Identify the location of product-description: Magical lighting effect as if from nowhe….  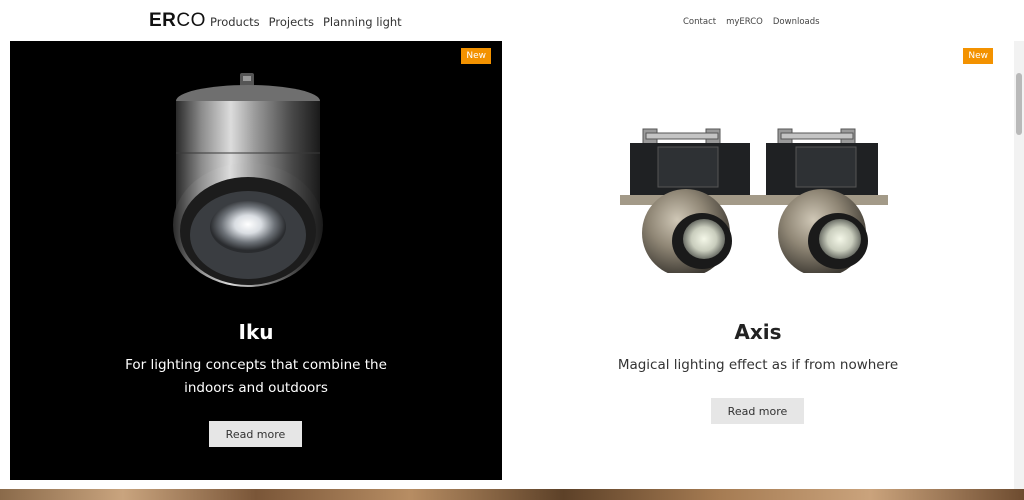
(758, 365).